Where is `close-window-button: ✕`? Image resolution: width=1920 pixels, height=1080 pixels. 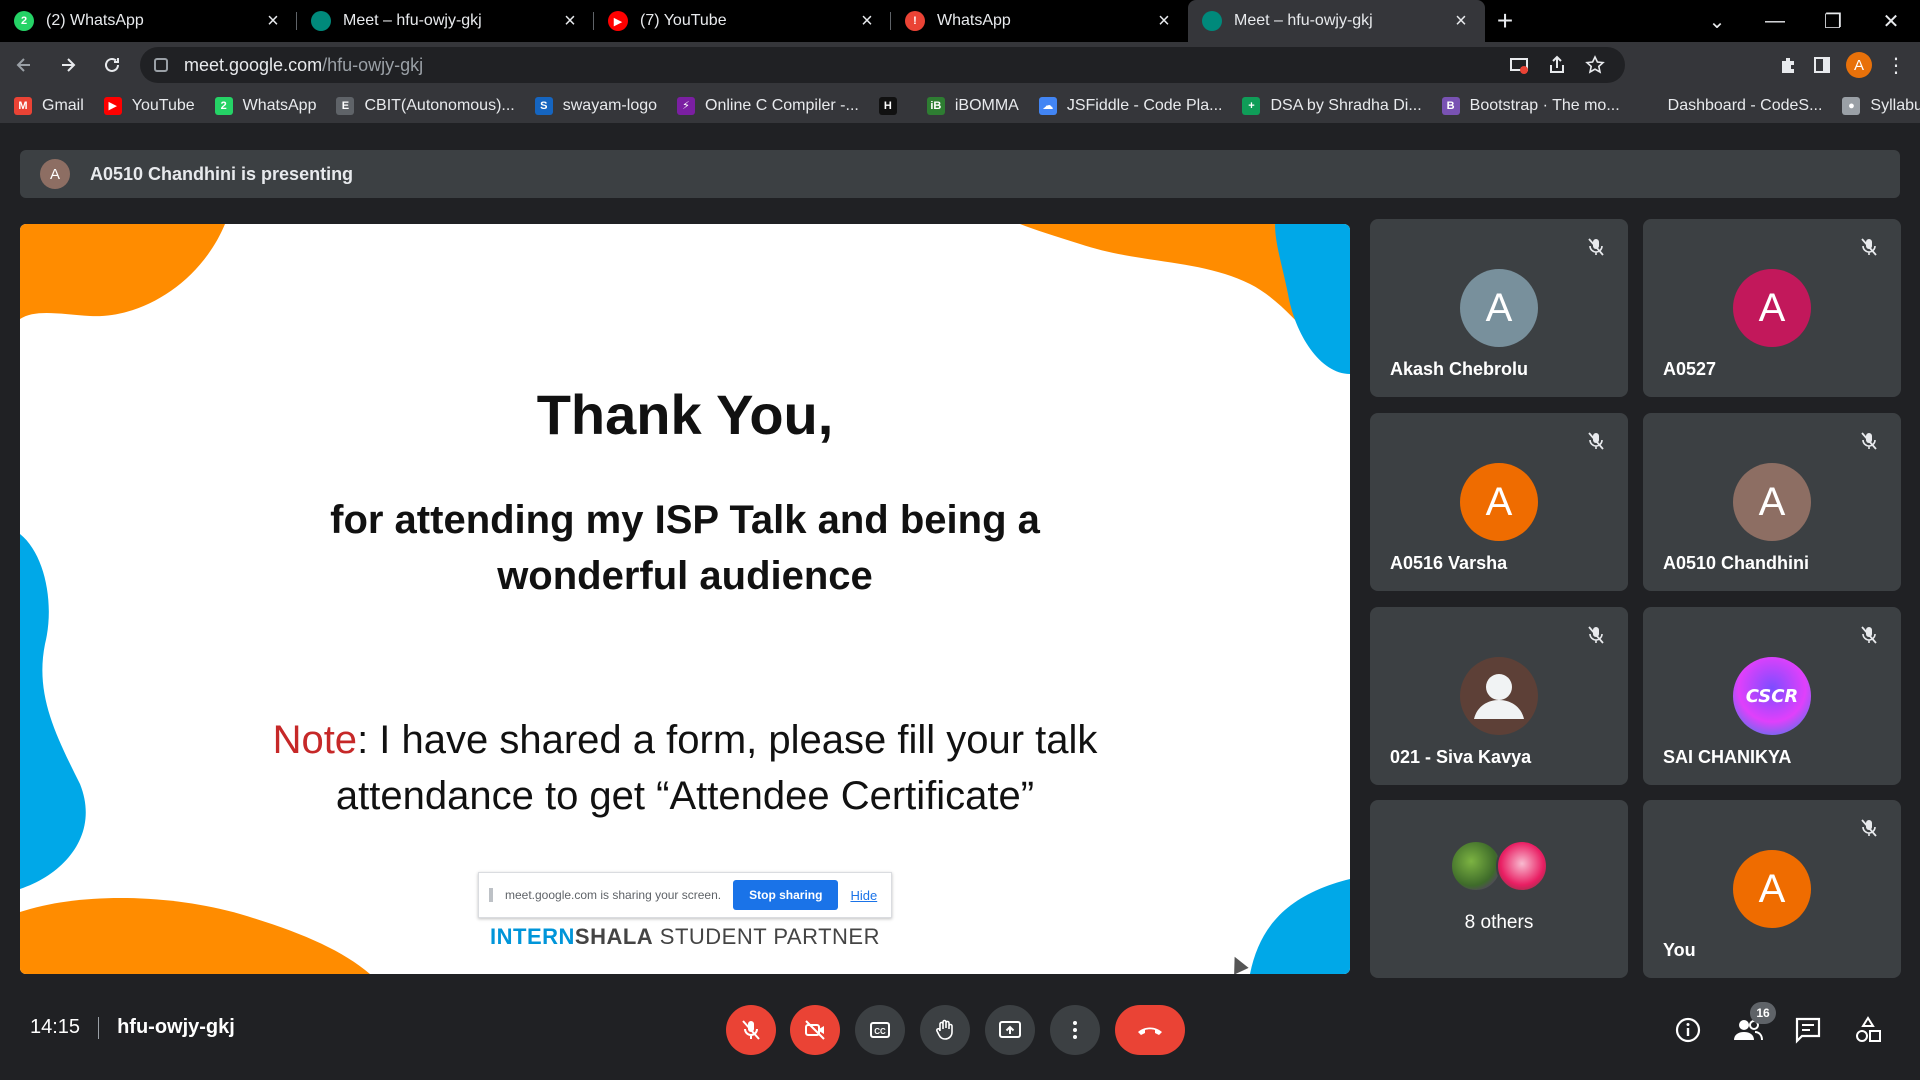 close-window-button: ✕ is located at coordinates (1891, 21).